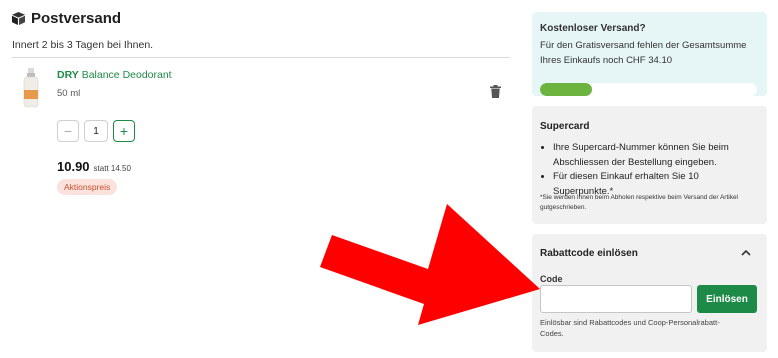 This screenshot has width=778, height=358. What do you see at coordinates (746, 253) in the screenshot?
I see `chevron-up-icon` at bounding box center [746, 253].